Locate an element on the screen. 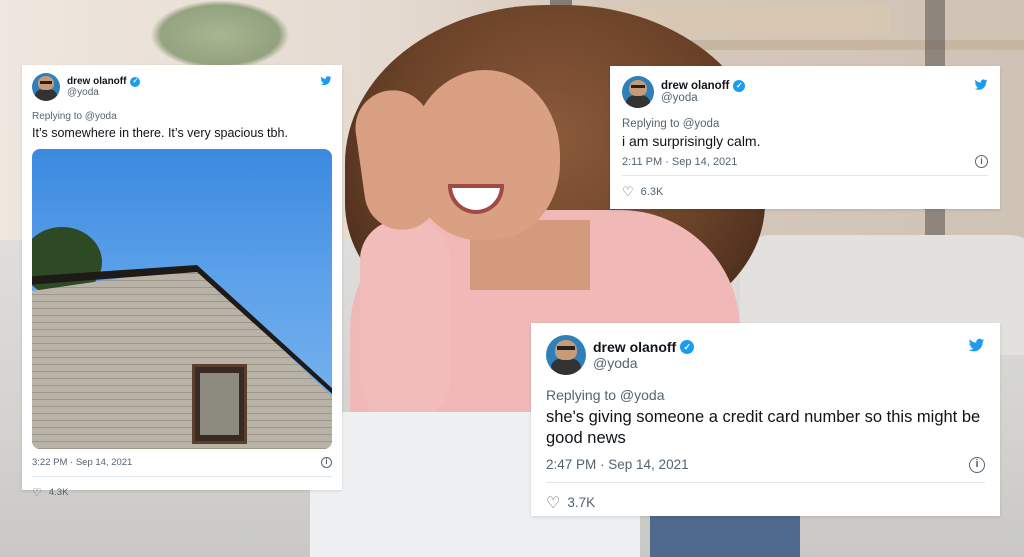 This screenshot has height=557, width=1024. plant is located at coordinates (220, 35).